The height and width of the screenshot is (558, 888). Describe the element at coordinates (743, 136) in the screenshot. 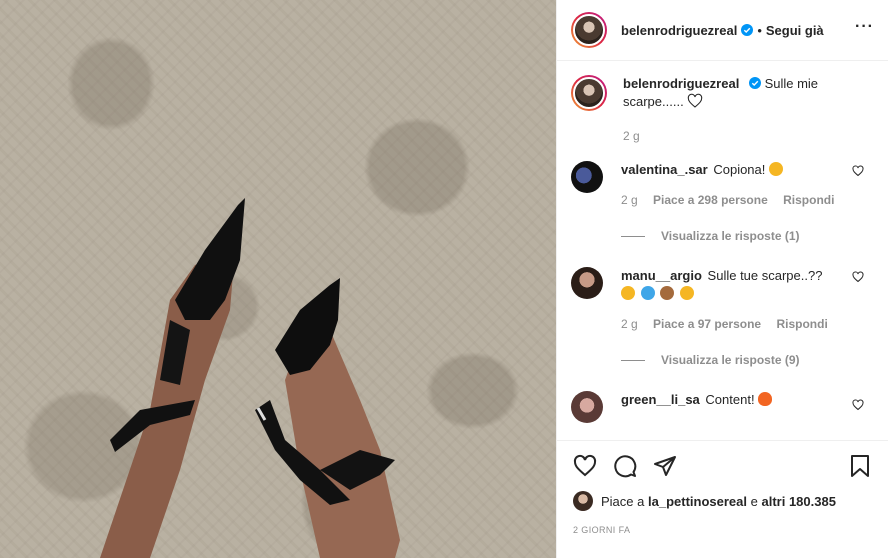

I see `caption-meta: 2 g` at that location.